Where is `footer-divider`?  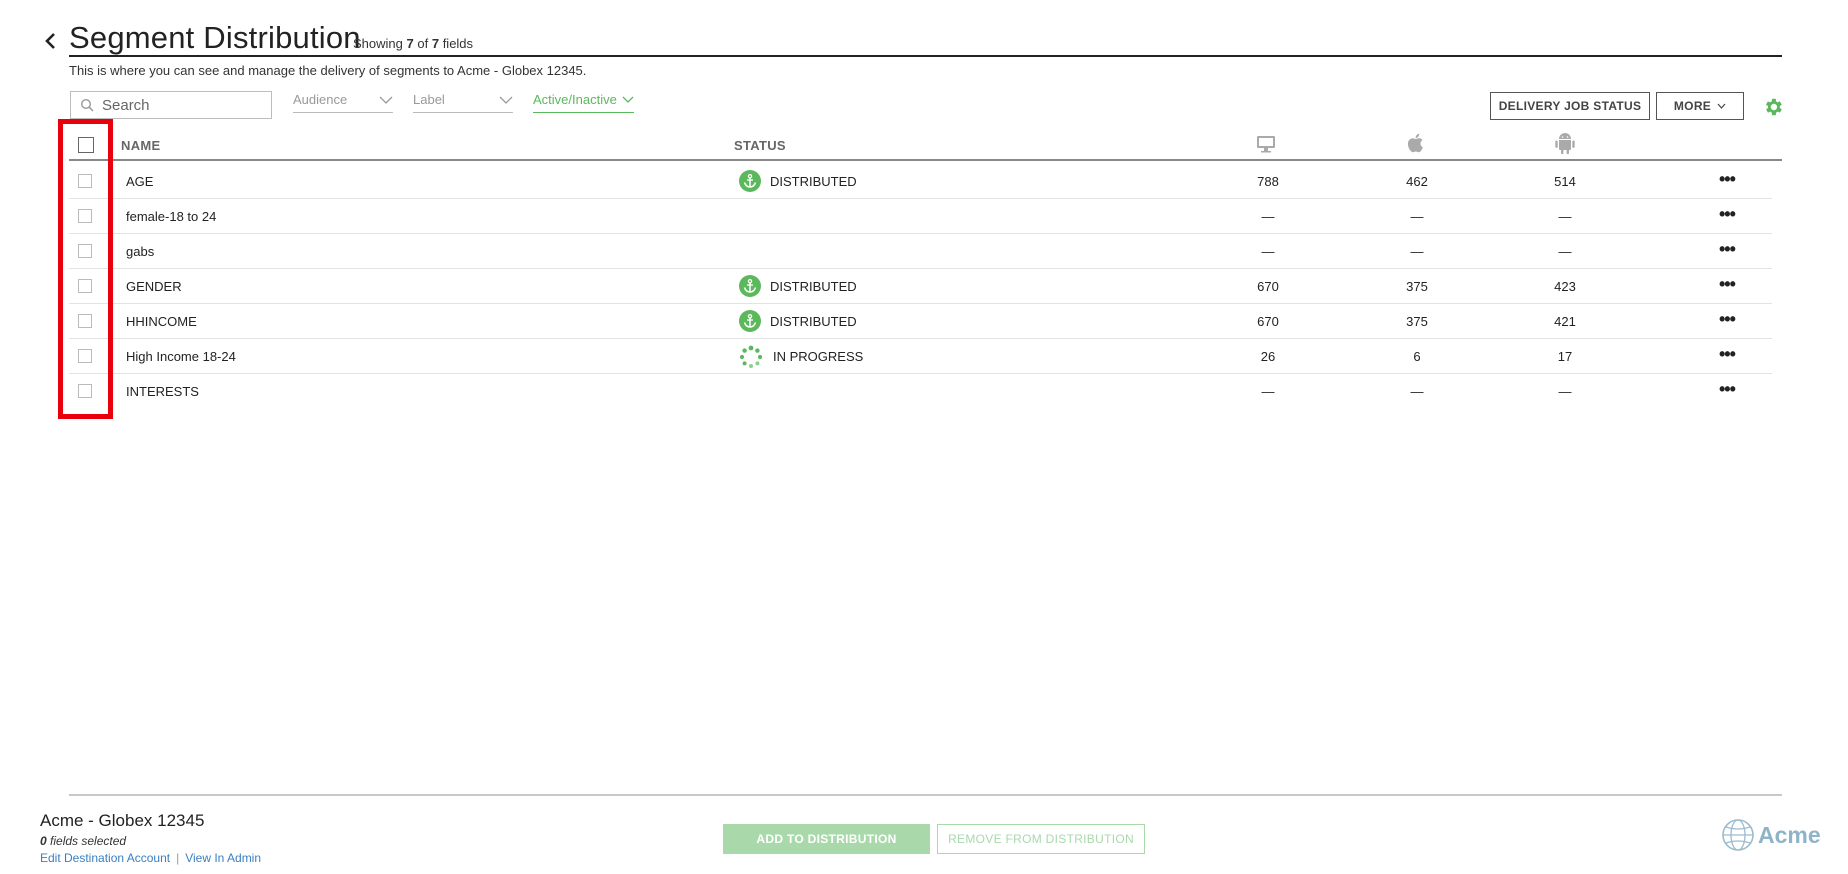 footer-divider is located at coordinates (925, 795).